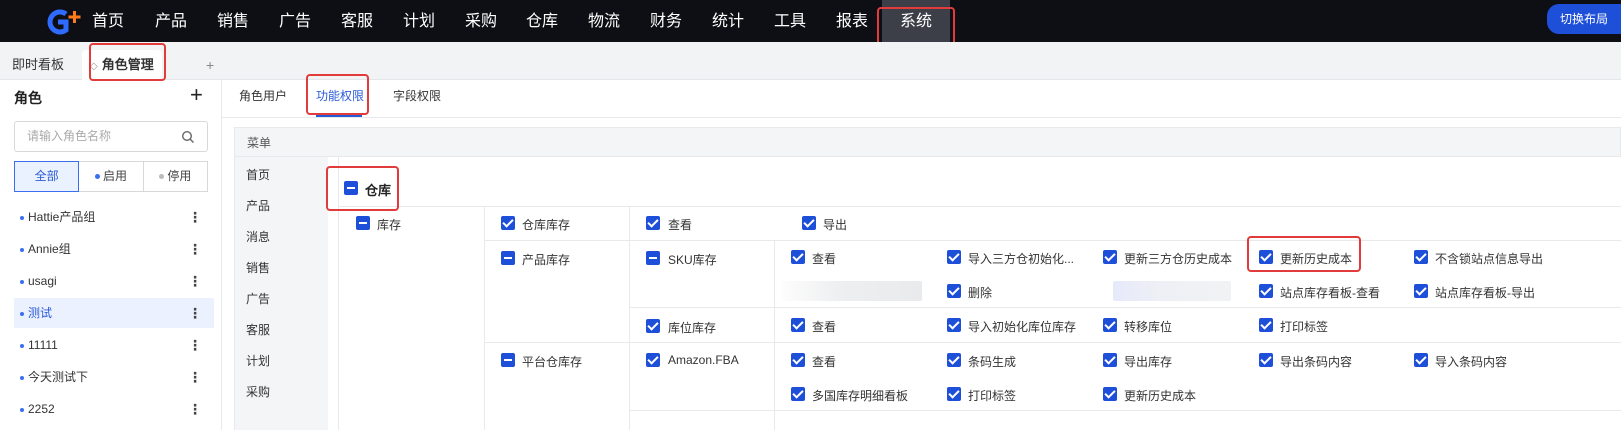 This screenshot has width=1621, height=430. What do you see at coordinates (102, 136) in the screenshot?
I see `role-search-input` at bounding box center [102, 136].